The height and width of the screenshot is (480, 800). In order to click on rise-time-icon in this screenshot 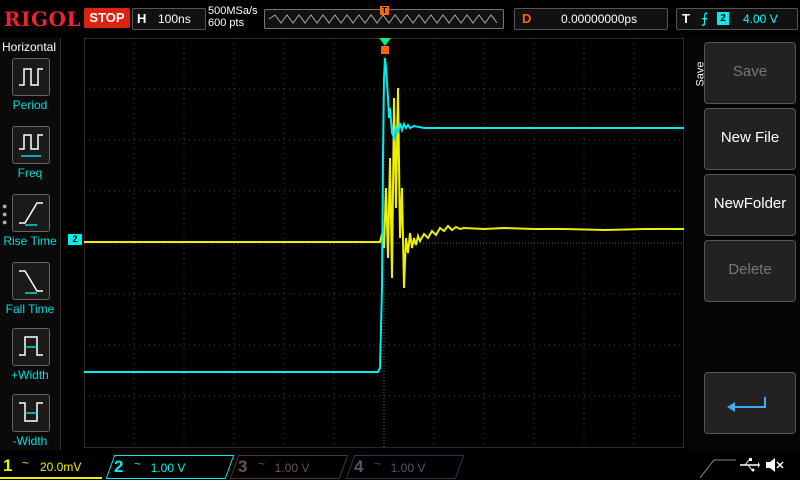, I will do `click(31, 214)`.